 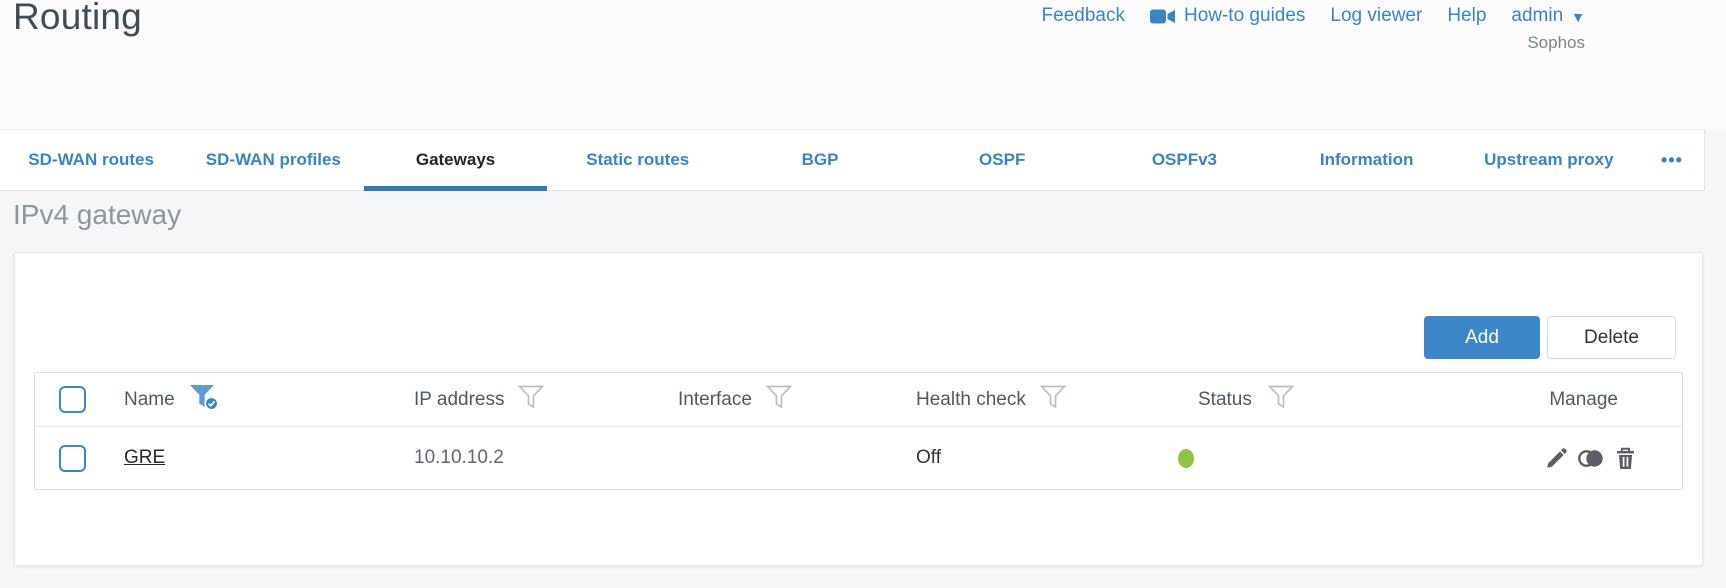 I want to click on section-heading: IPv4 gateway, so click(x=97, y=214).